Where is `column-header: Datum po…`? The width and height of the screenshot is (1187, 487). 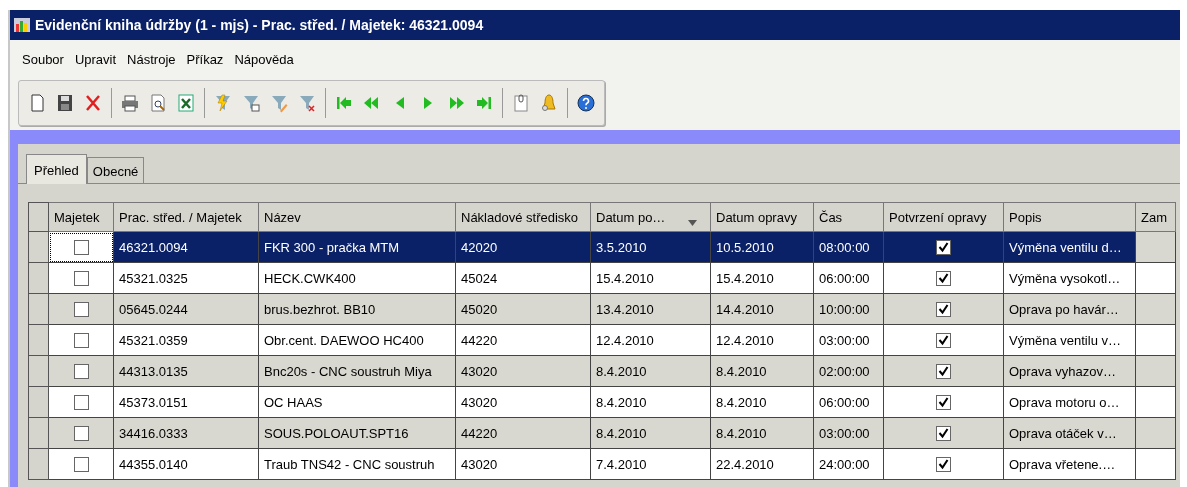 column-header: Datum po… is located at coordinates (650, 217).